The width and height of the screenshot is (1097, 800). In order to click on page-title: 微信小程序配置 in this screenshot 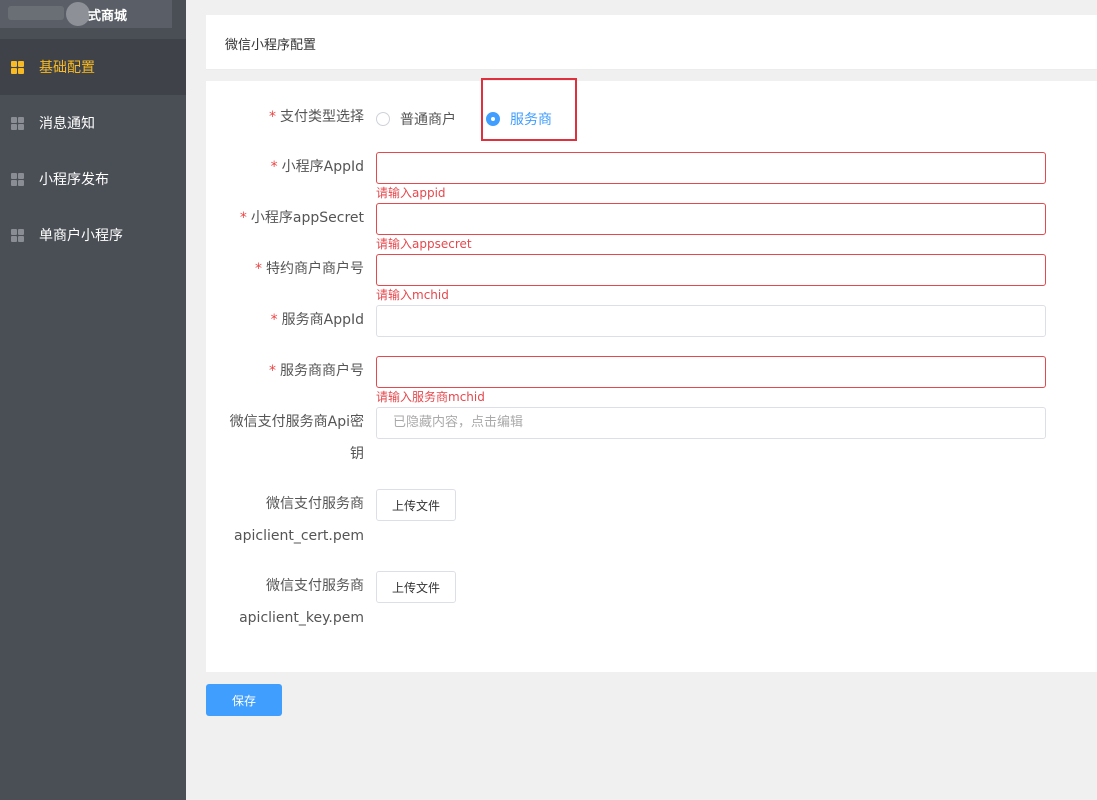, I will do `click(271, 45)`.